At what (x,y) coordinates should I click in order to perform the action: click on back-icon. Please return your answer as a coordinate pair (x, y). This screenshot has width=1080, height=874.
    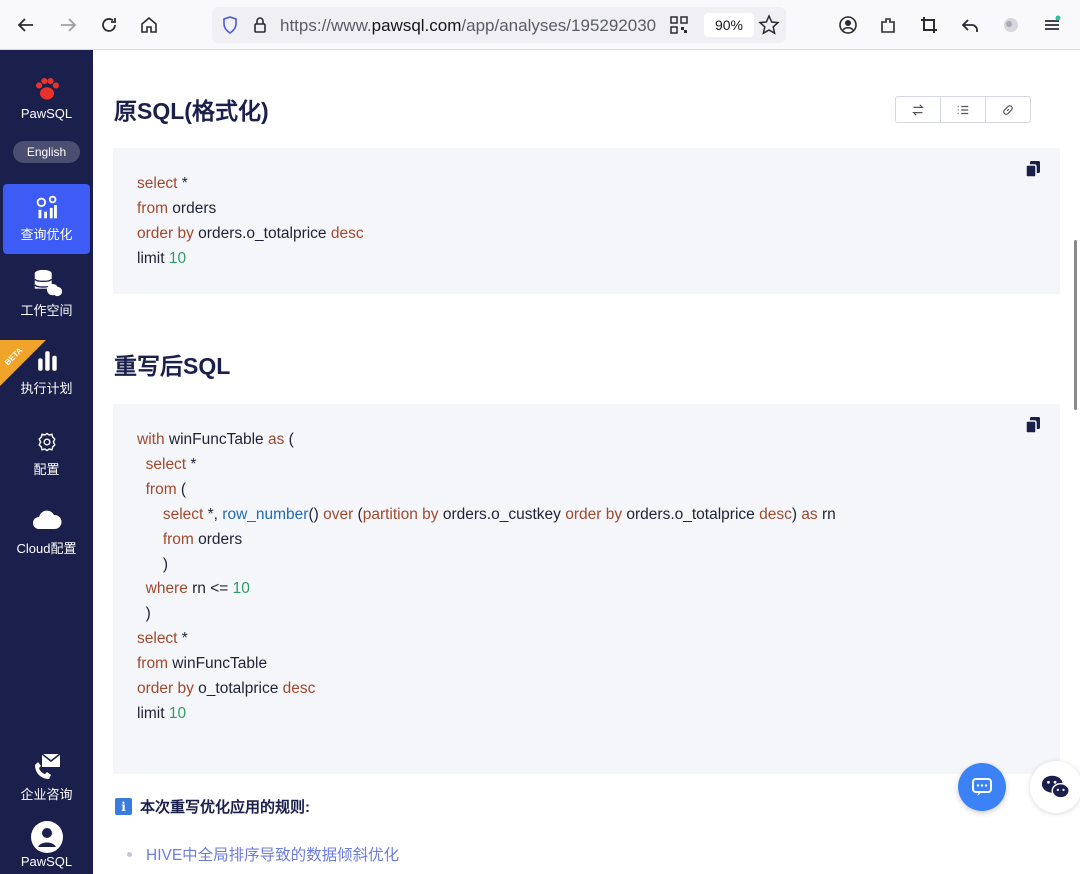
    Looking at the image, I should click on (26, 25).